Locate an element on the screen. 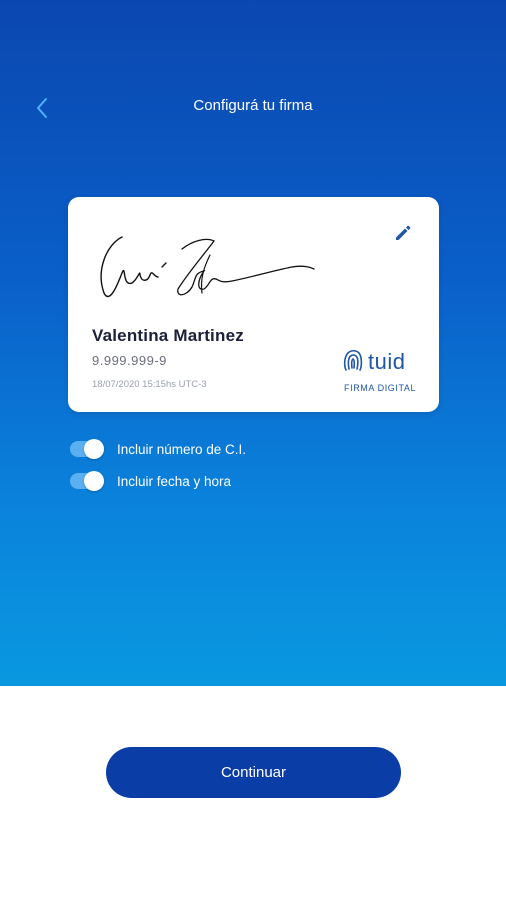 The height and width of the screenshot is (900, 506). edit-signature-button is located at coordinates (403, 233).